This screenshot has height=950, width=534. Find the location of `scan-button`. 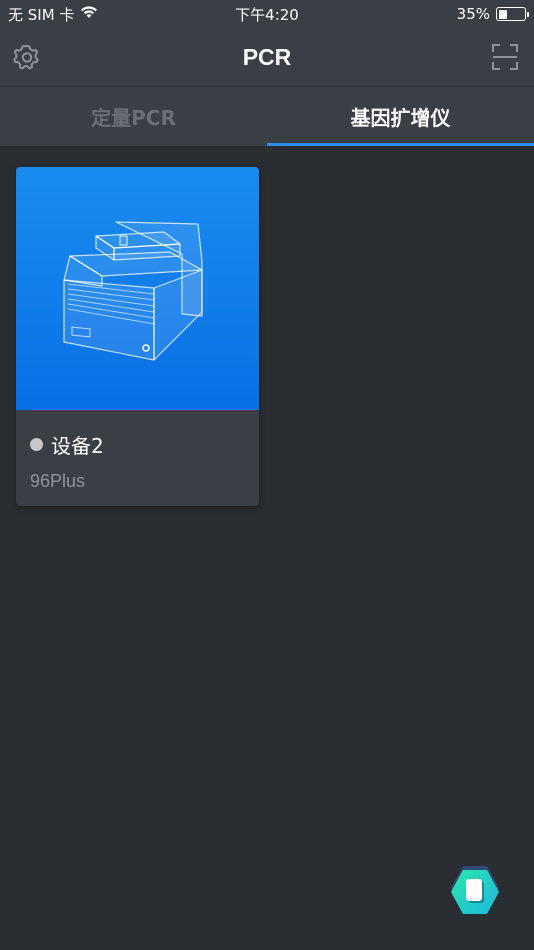

scan-button is located at coordinates (505, 57).